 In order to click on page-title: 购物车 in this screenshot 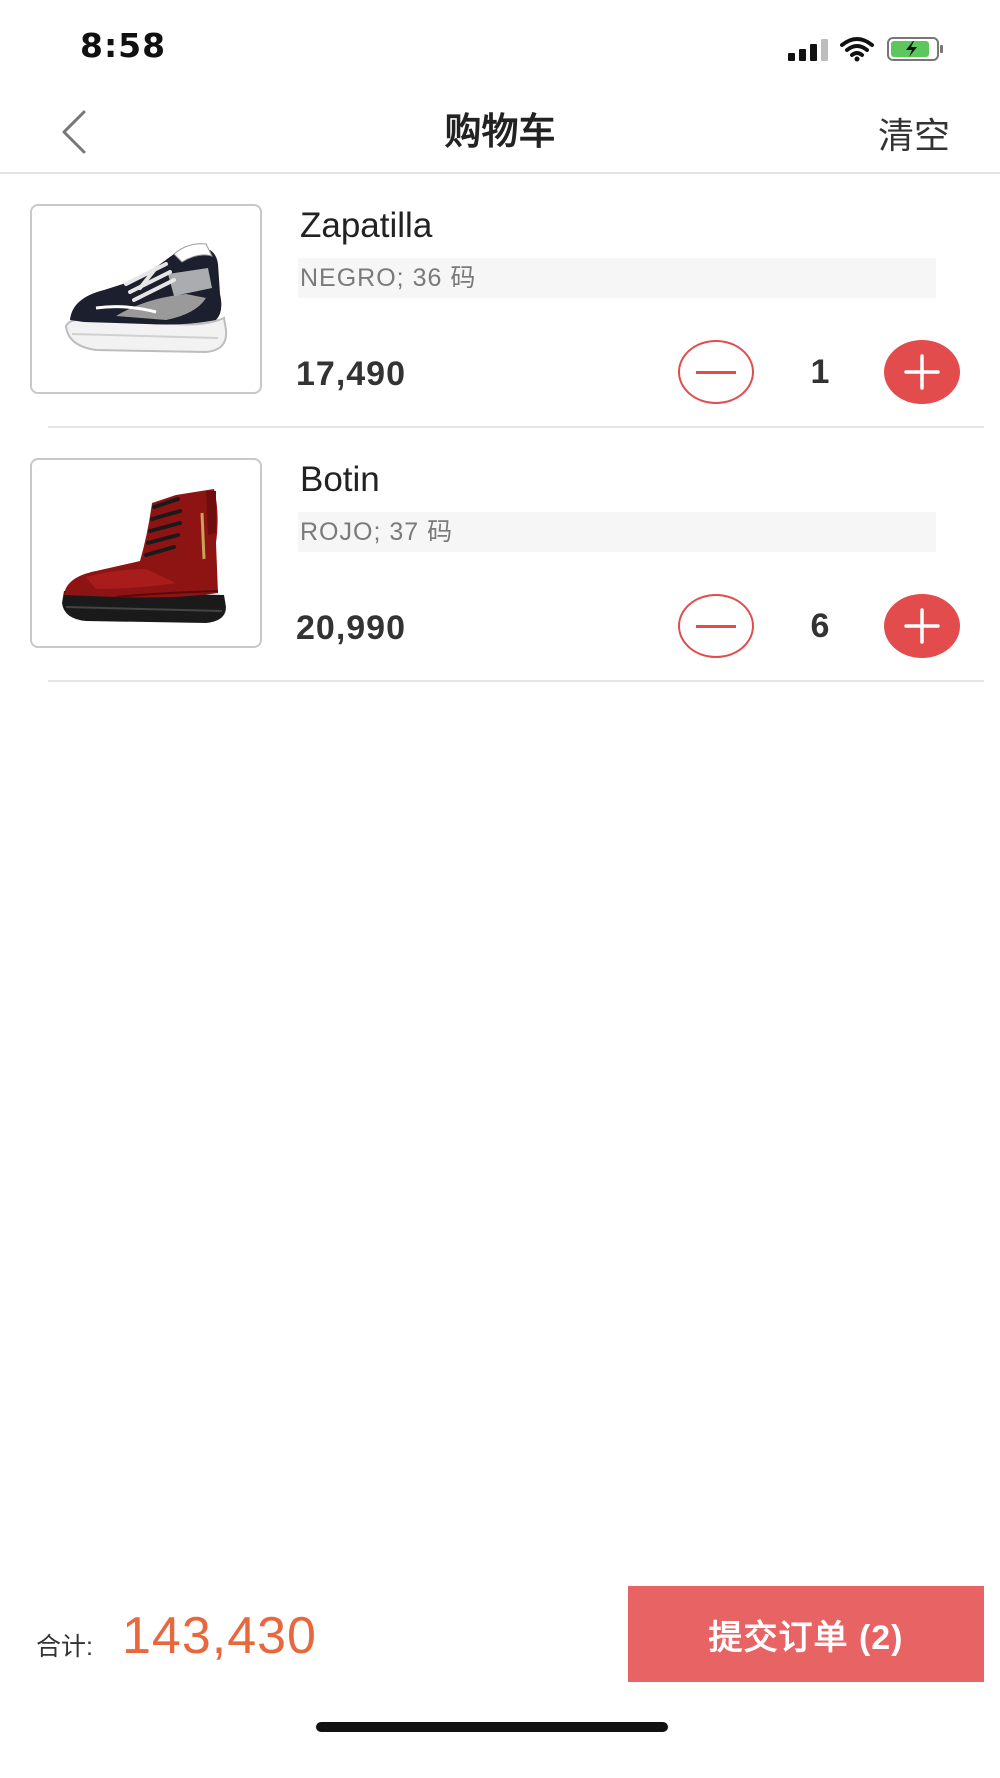, I will do `click(500, 131)`.